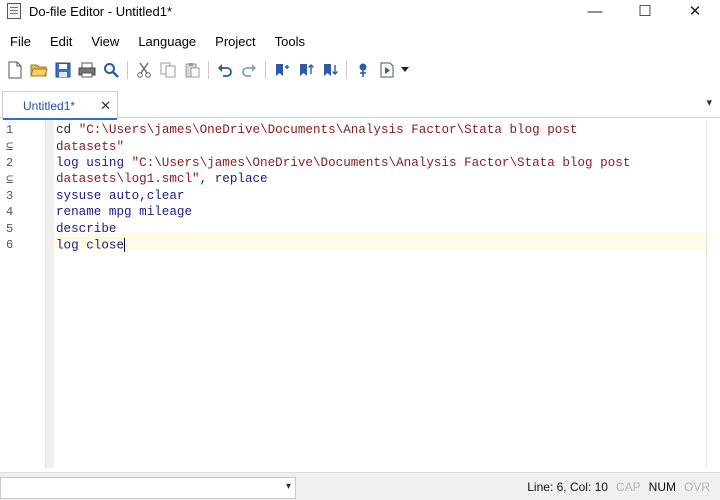 This screenshot has width=720, height=500. Describe the element at coordinates (124, 212) in the screenshot. I see `code-text: rename mpg mileage` at that location.